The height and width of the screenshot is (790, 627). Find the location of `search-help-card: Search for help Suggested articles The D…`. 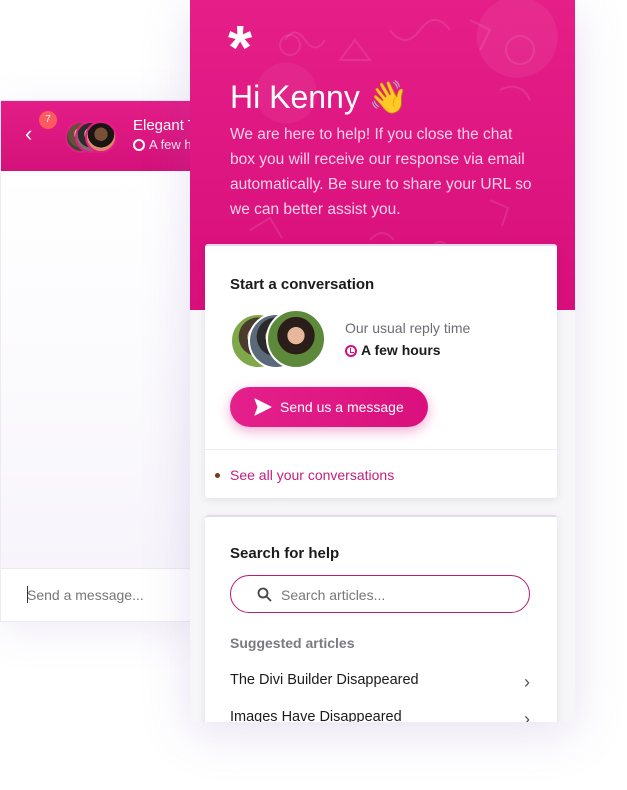

search-help-card: Search for help Suggested articles The D… is located at coordinates (381, 618).